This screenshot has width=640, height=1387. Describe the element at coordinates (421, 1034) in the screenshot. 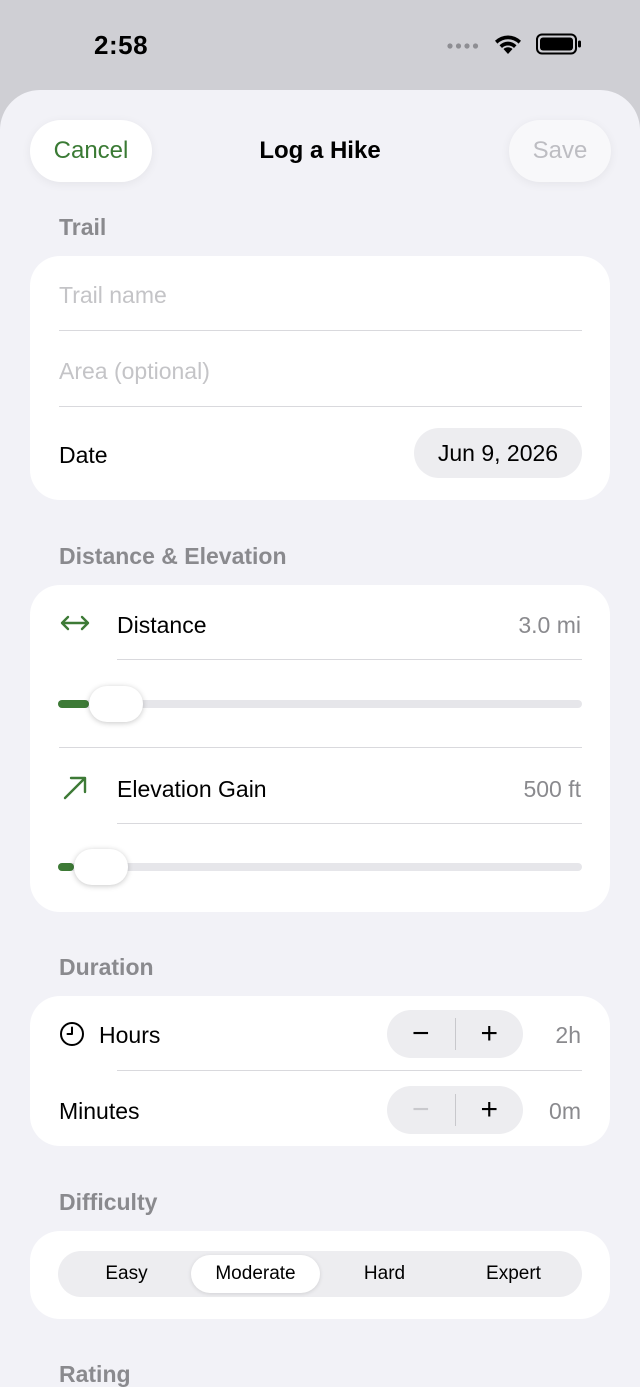

I see `hours-decrement-button: −` at that location.